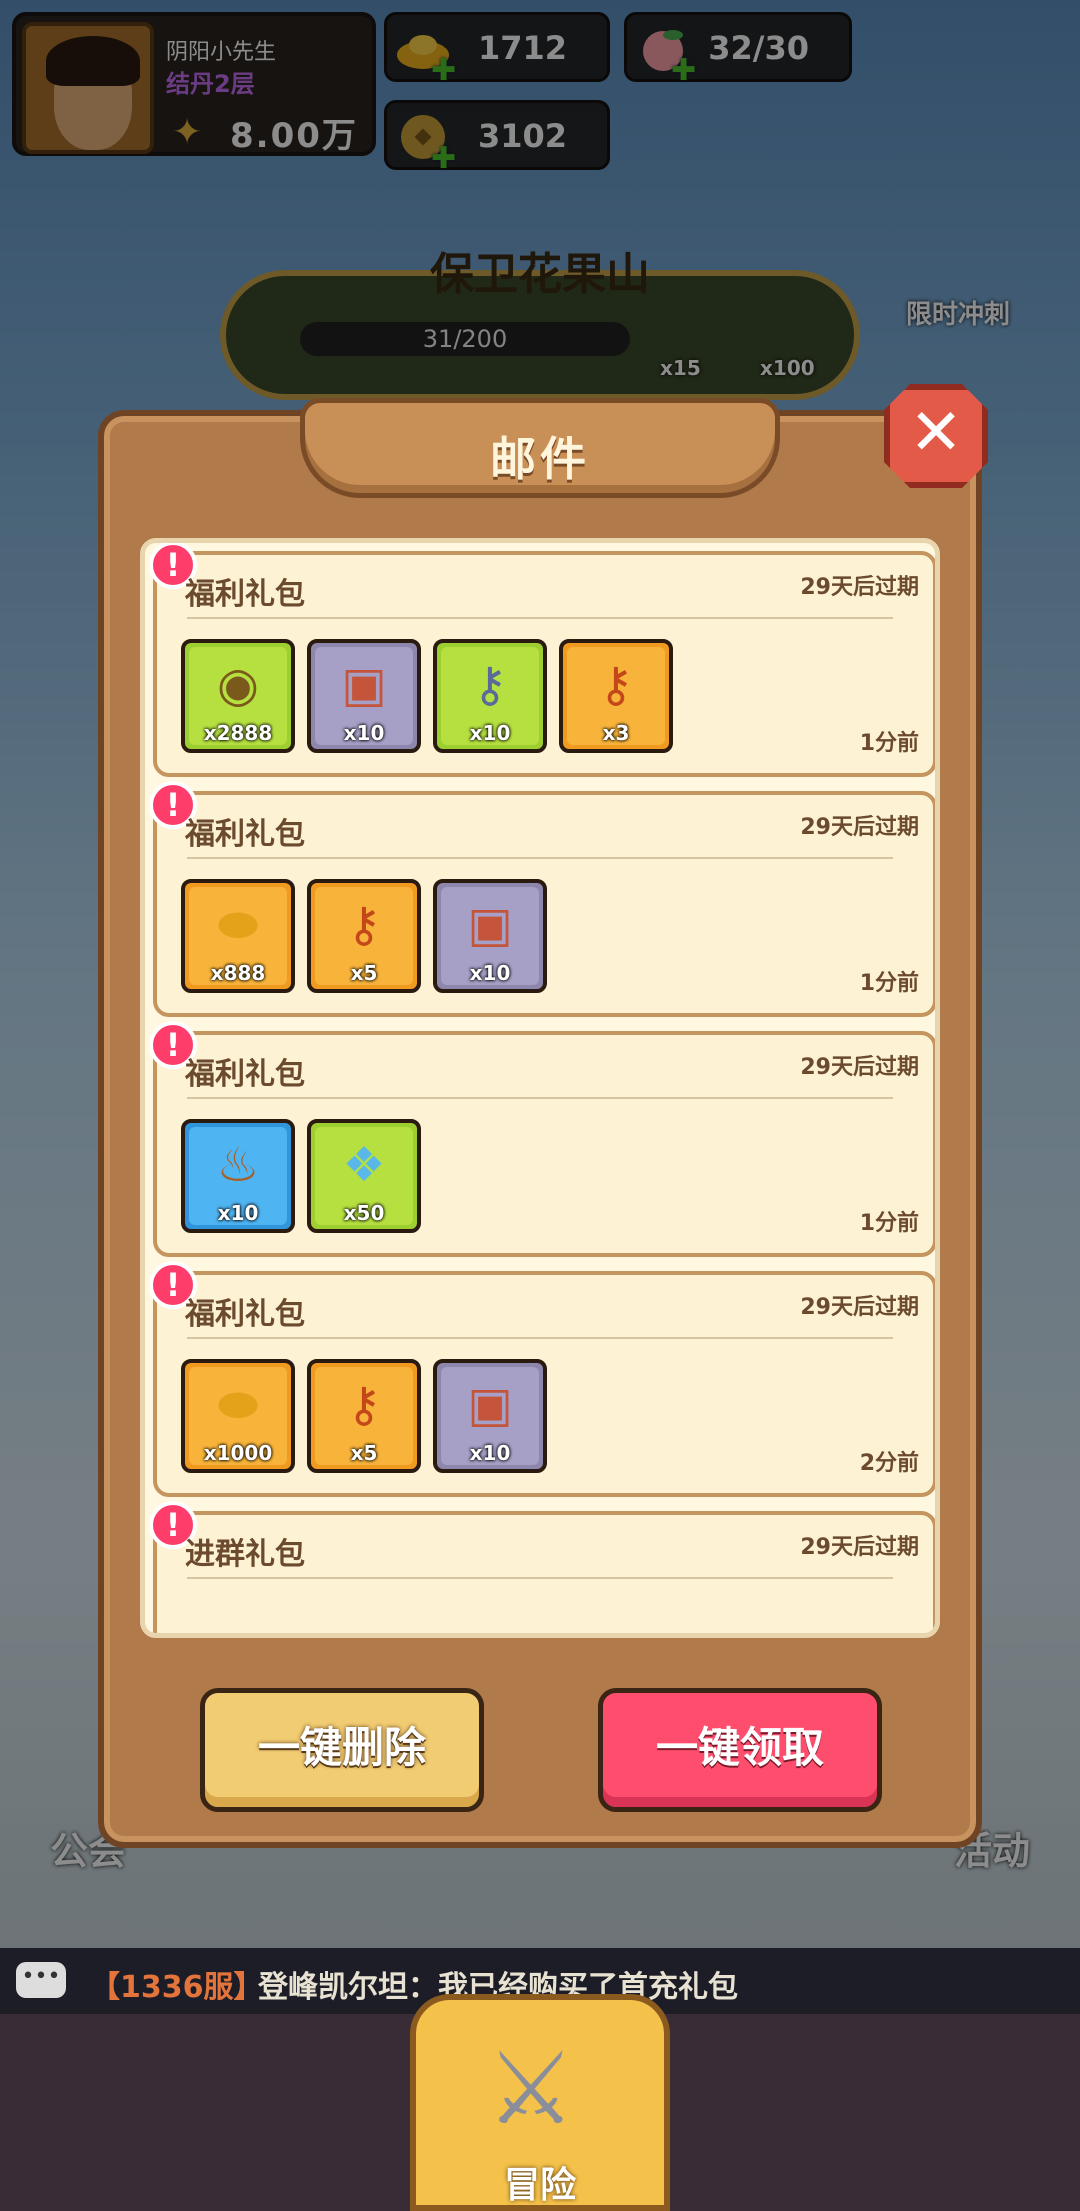  I want to click on nav-adventure: ⚔ 冒险, so click(540, 2102).